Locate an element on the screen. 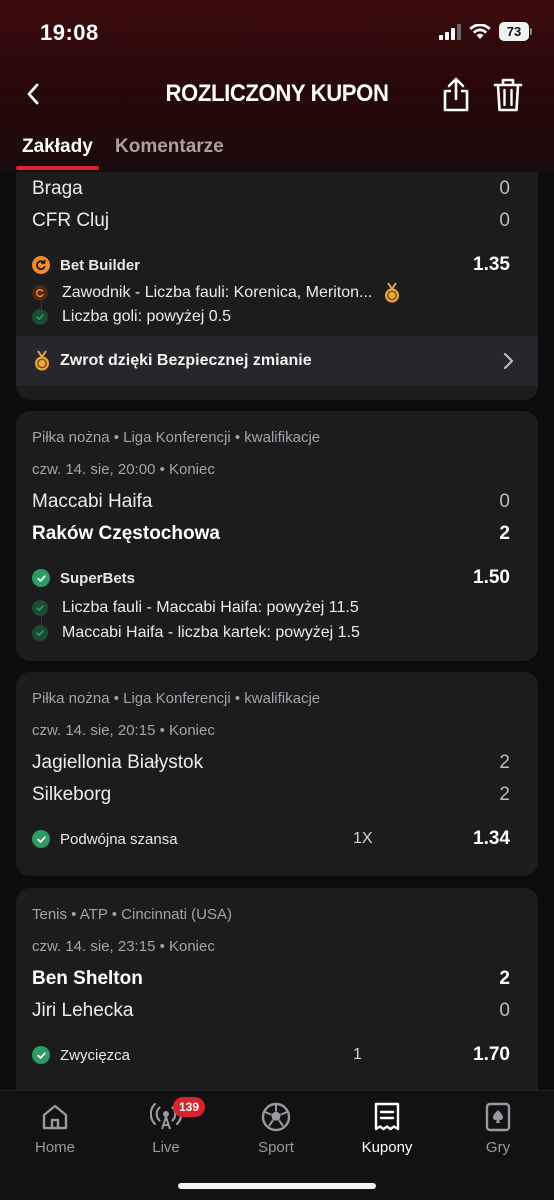 This screenshot has height=1200, width=554. share-icon is located at coordinates (456, 94).